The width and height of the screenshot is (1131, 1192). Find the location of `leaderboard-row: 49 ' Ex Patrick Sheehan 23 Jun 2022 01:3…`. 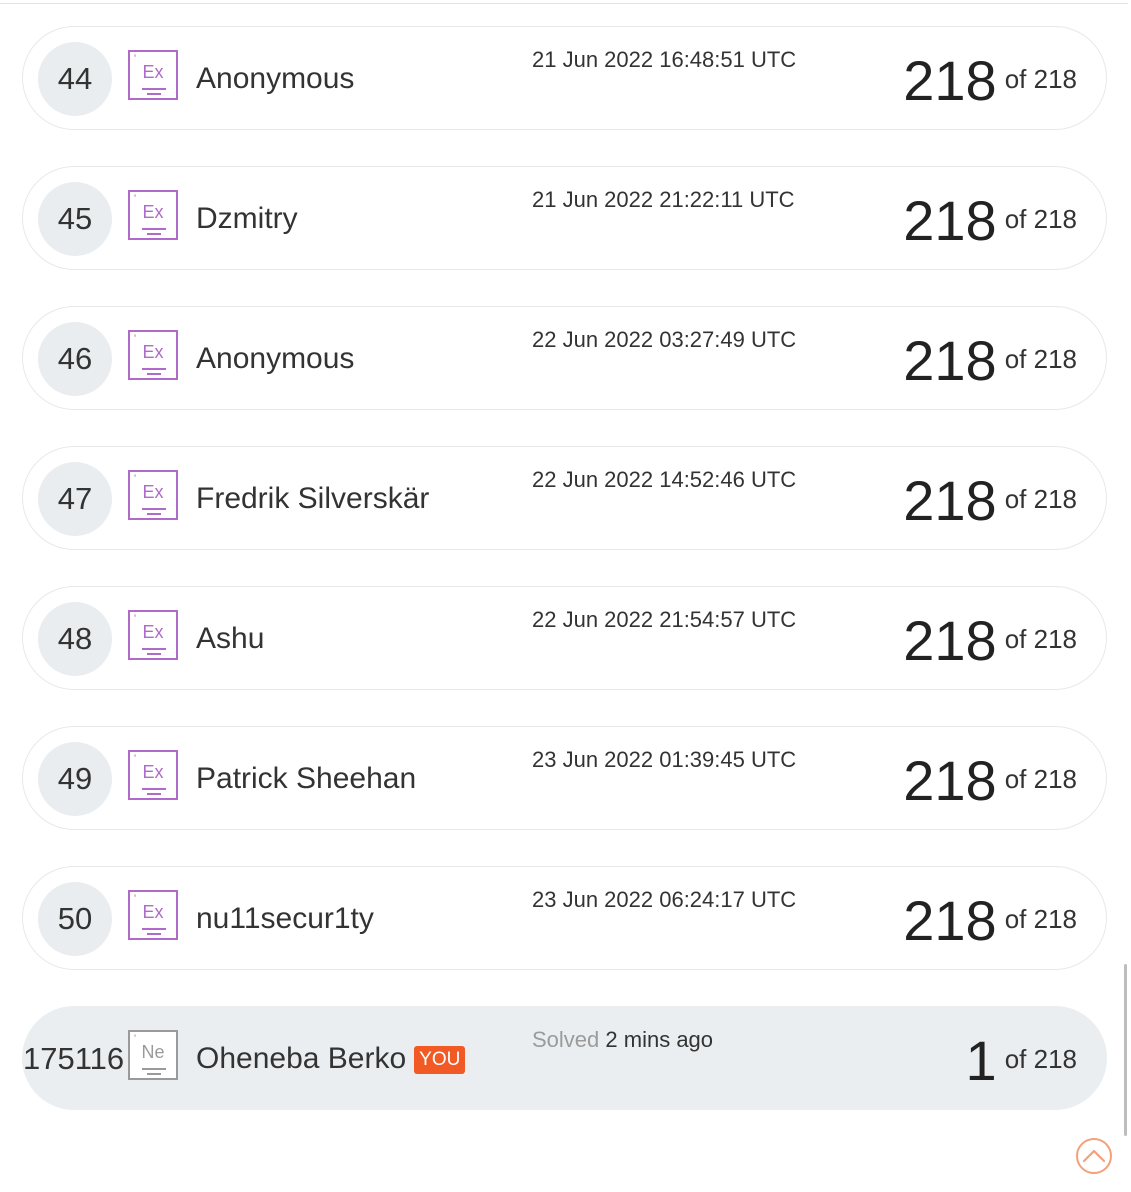

leaderboard-row: 49 ' Ex Patrick Sheehan 23 Jun 2022 01:3… is located at coordinates (564, 778).